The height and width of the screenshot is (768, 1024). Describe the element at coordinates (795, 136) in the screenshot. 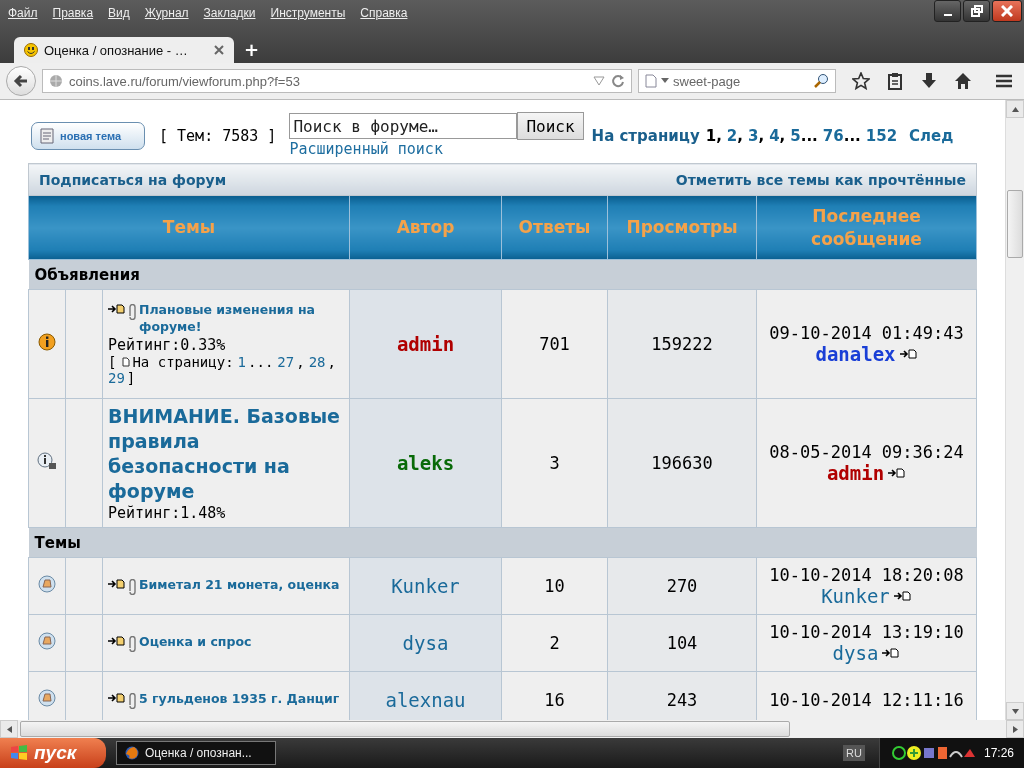

I see `page-link: 5` at that location.